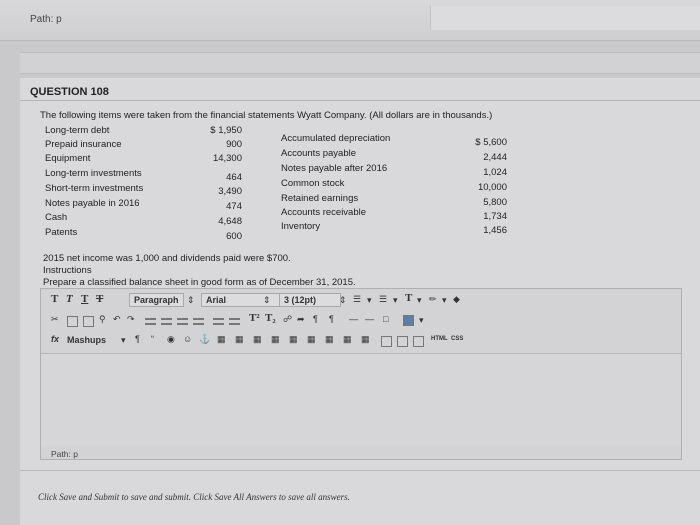 The image size is (700, 525). Describe the element at coordinates (99, 299) in the screenshot. I see `strikethrough-button: T` at that location.